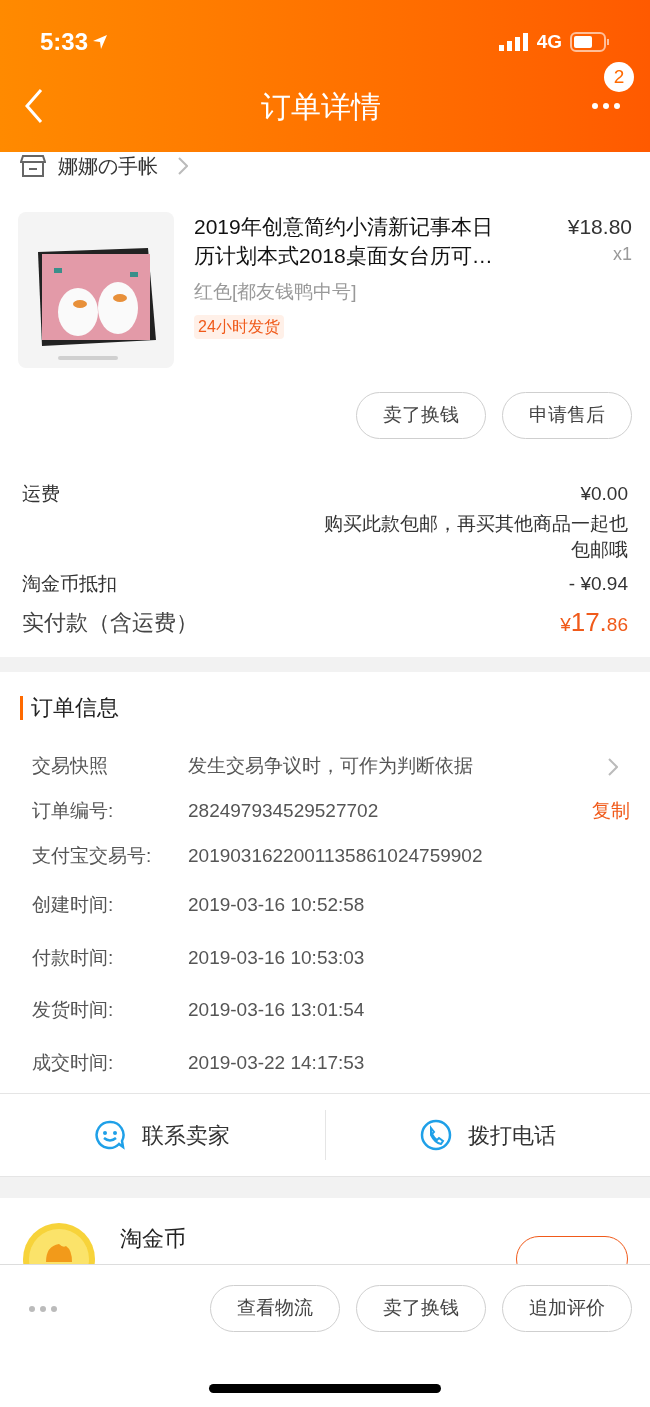 This screenshot has width=650, height=1407. What do you see at coordinates (110, 1135) in the screenshot?
I see `chat-face-icon` at bounding box center [110, 1135].